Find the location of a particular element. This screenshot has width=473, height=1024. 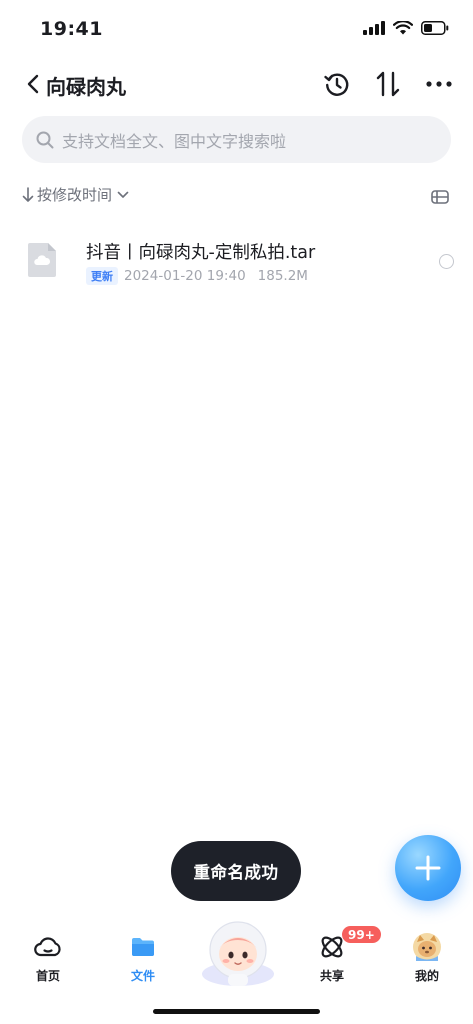

tab-files: 文件 is located at coordinates (143, 958).